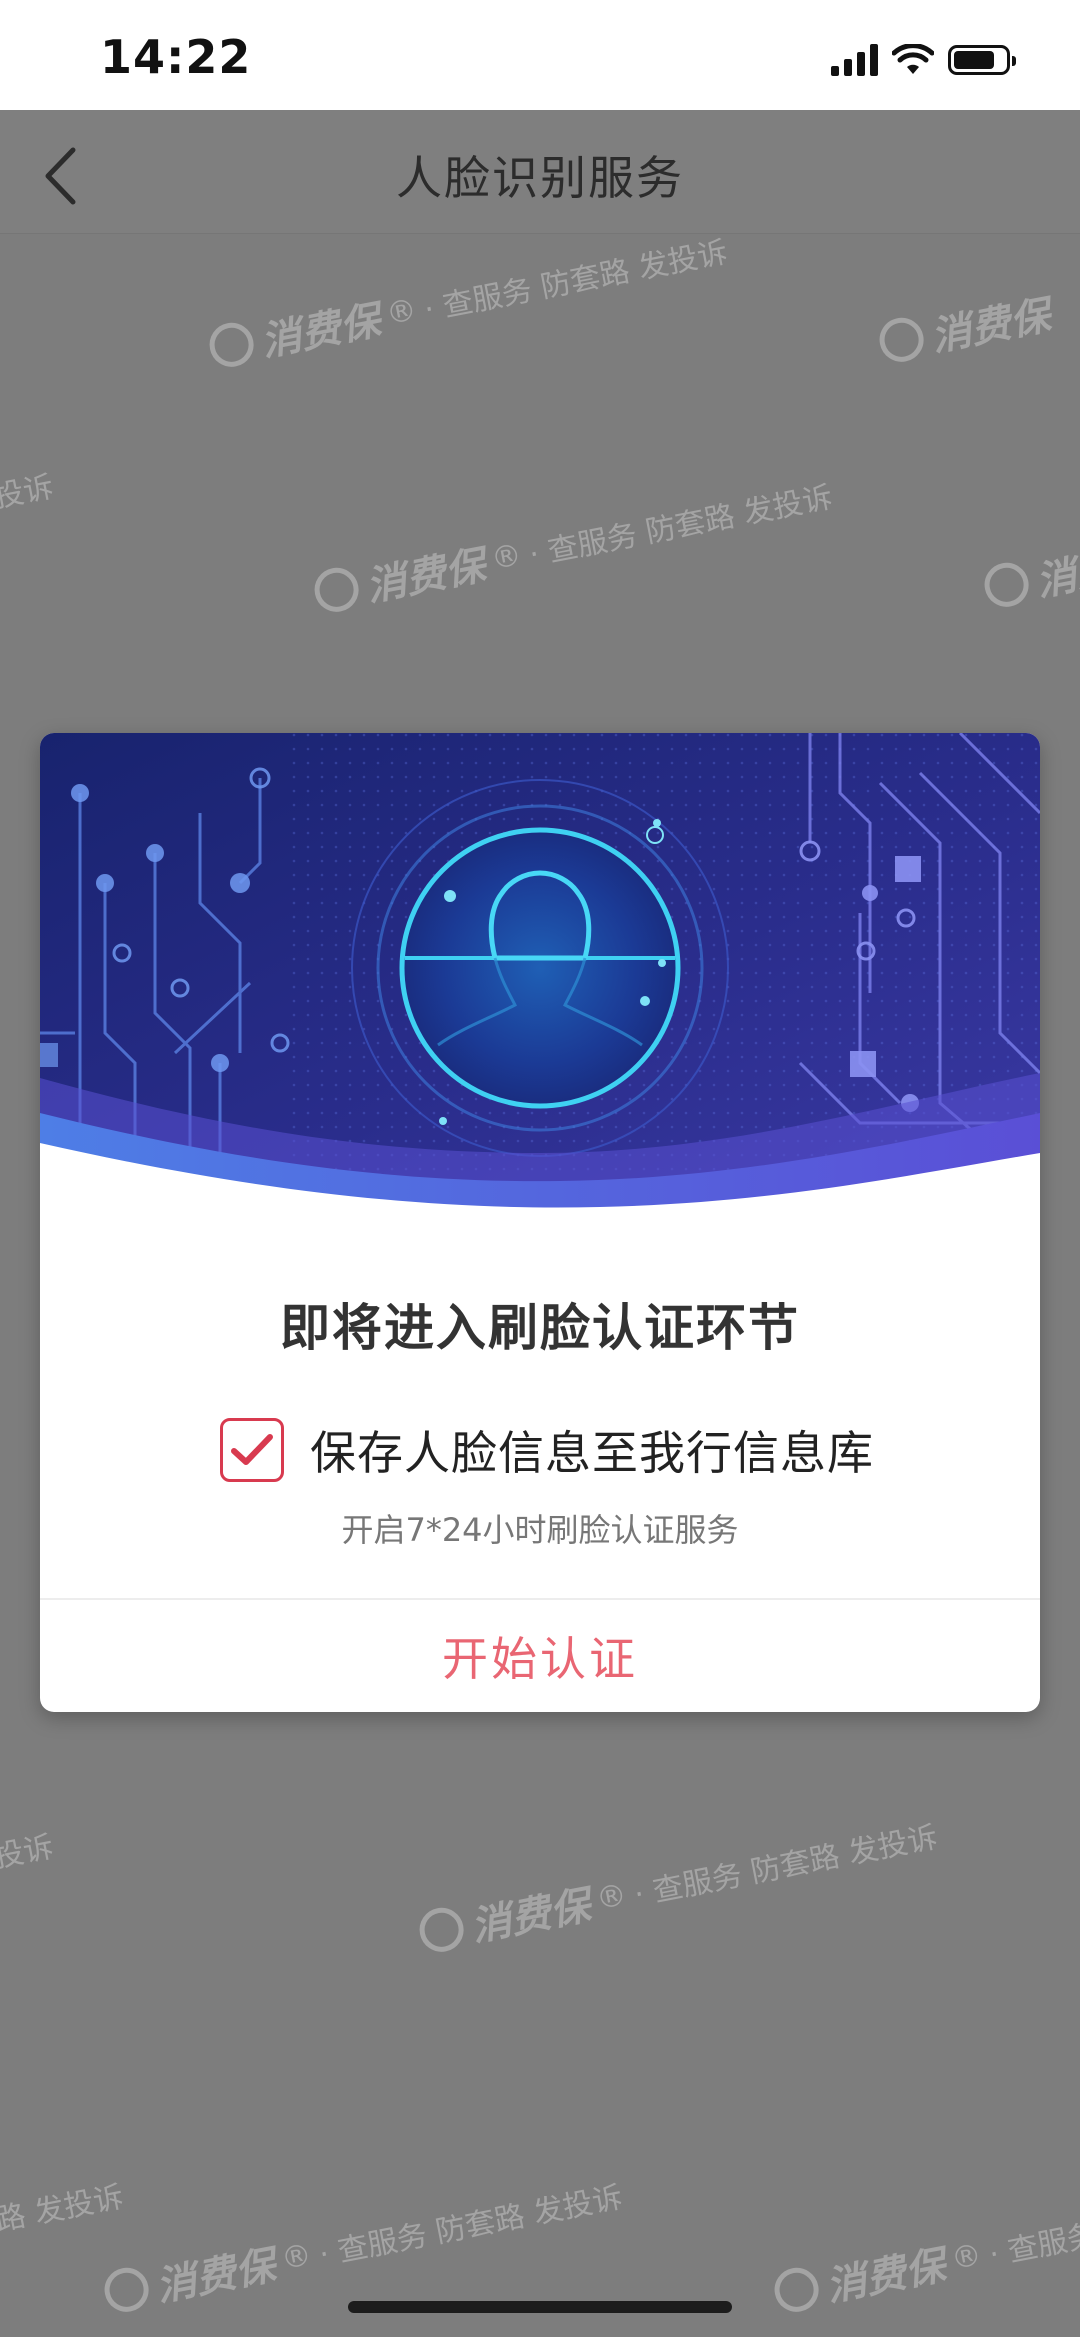  What do you see at coordinates (540, 55) in the screenshot?
I see `status-bar: 14:22` at bounding box center [540, 55].